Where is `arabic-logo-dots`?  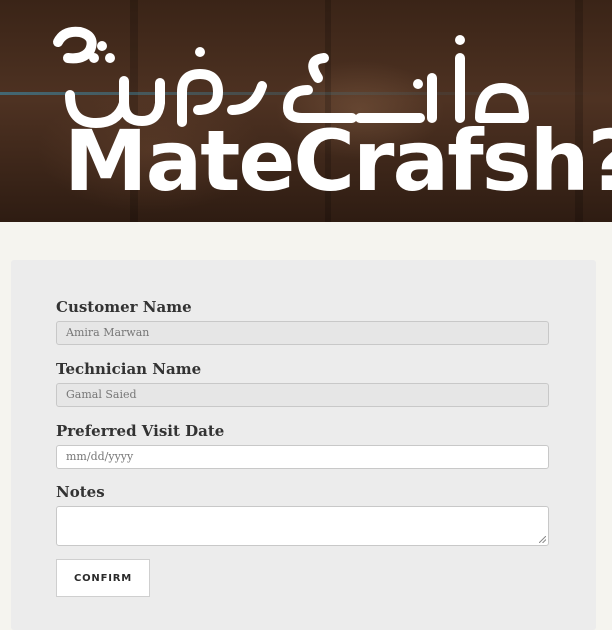
arabic-logo-dots is located at coordinates (277, 62).